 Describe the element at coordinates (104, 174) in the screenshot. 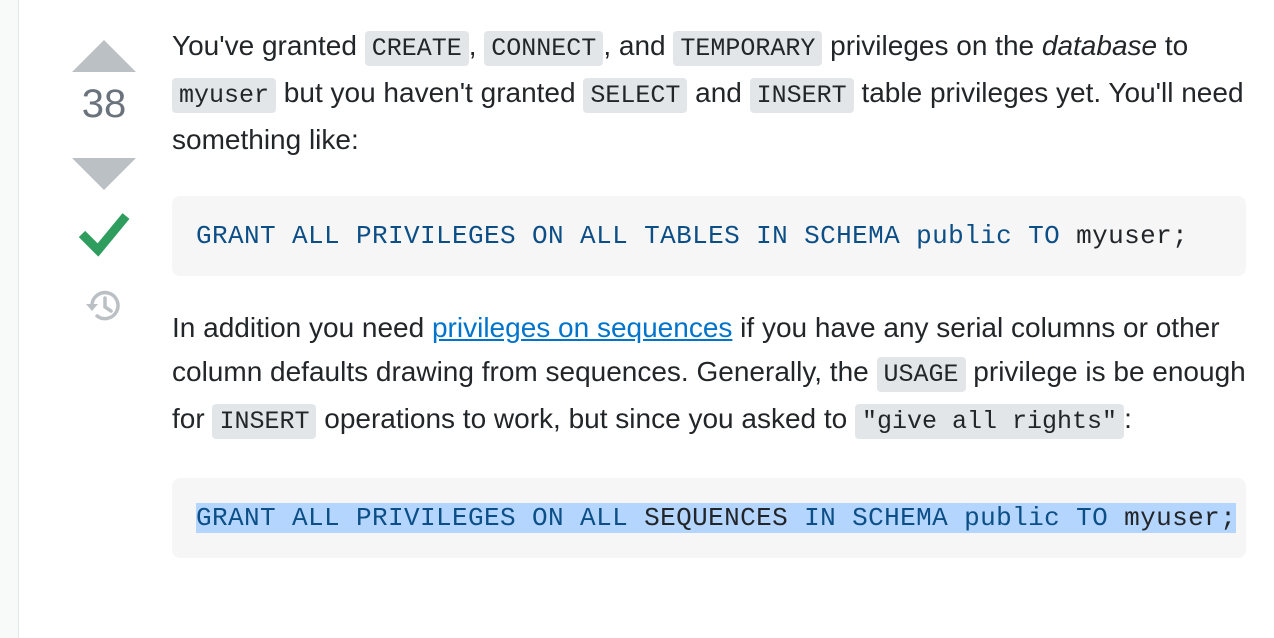

I see `downvote-arrow-icon` at that location.